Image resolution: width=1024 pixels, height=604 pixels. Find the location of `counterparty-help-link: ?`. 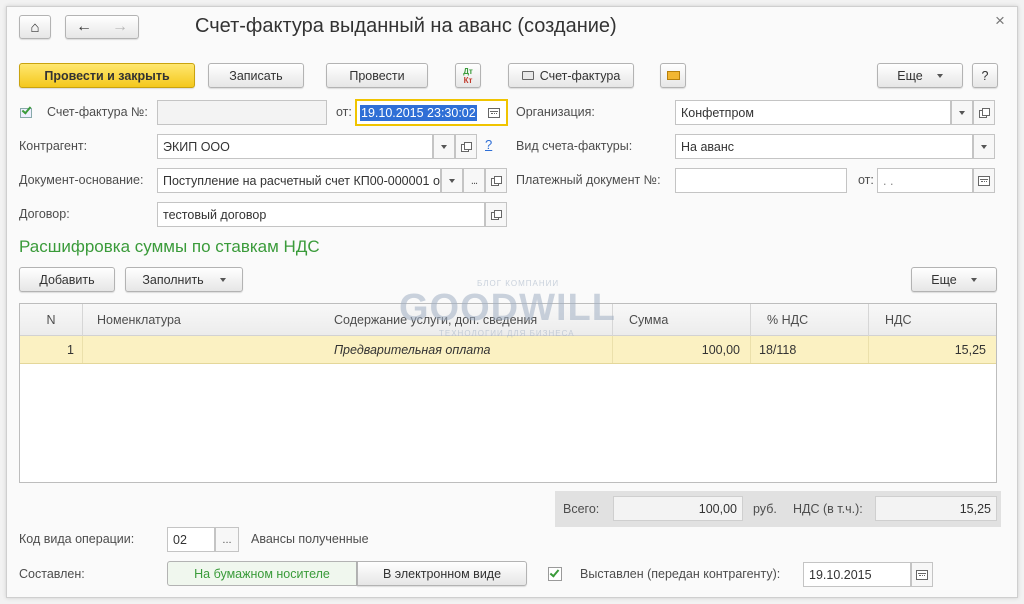

counterparty-help-link: ? is located at coordinates (488, 144).